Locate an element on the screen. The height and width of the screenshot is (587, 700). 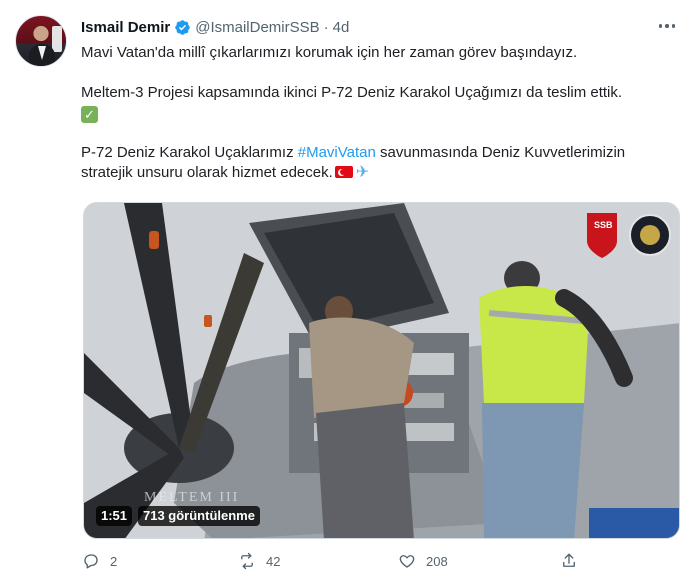
tweet-line-4: stratejik unsuru olarak hizmet edecek. ✈ is located at coordinates (381, 173).